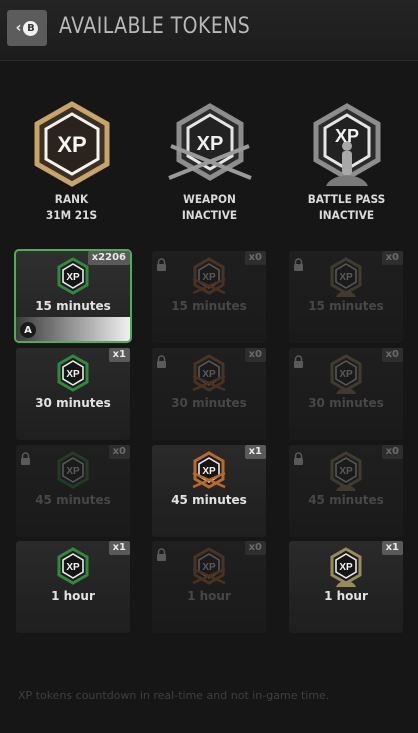 This screenshot has height=733, width=418. Describe the element at coordinates (346, 215) in the screenshot. I see `battlepass-status: INACTIVE` at that location.